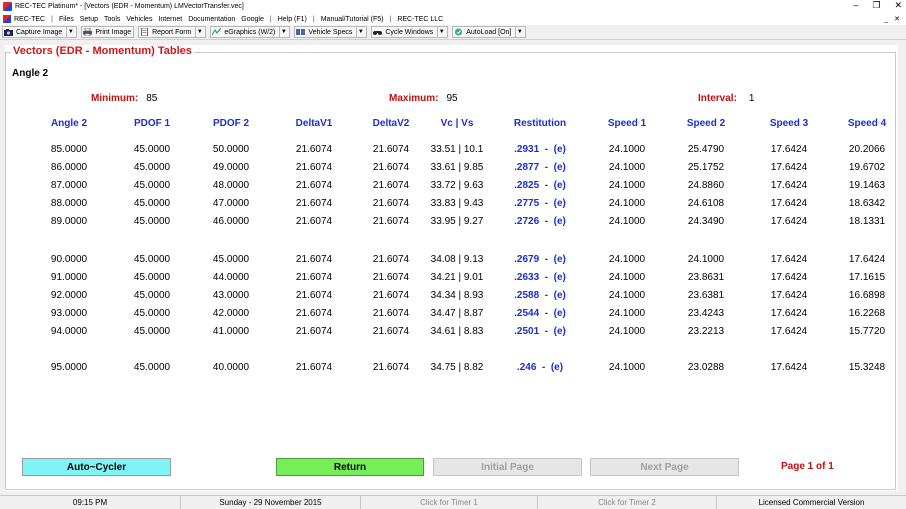 The image size is (906, 509). What do you see at coordinates (69, 167) in the screenshot?
I see `table-cell: 86.0000` at bounding box center [69, 167].